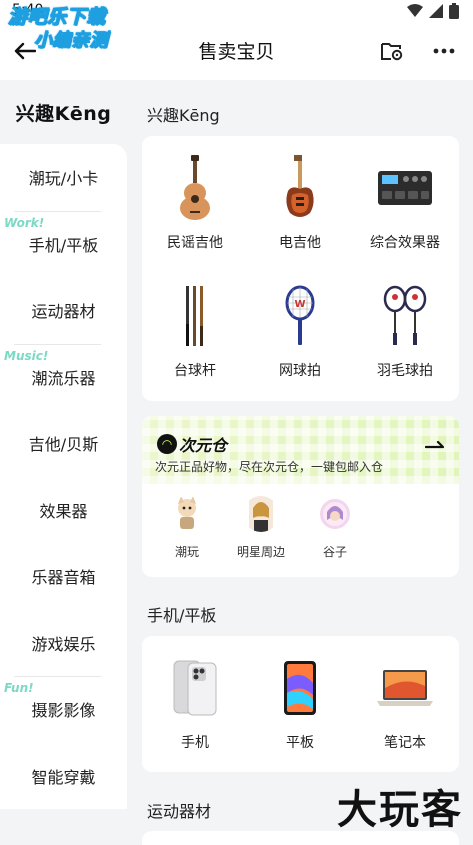  I want to click on wifi-icon, so click(415, 11).